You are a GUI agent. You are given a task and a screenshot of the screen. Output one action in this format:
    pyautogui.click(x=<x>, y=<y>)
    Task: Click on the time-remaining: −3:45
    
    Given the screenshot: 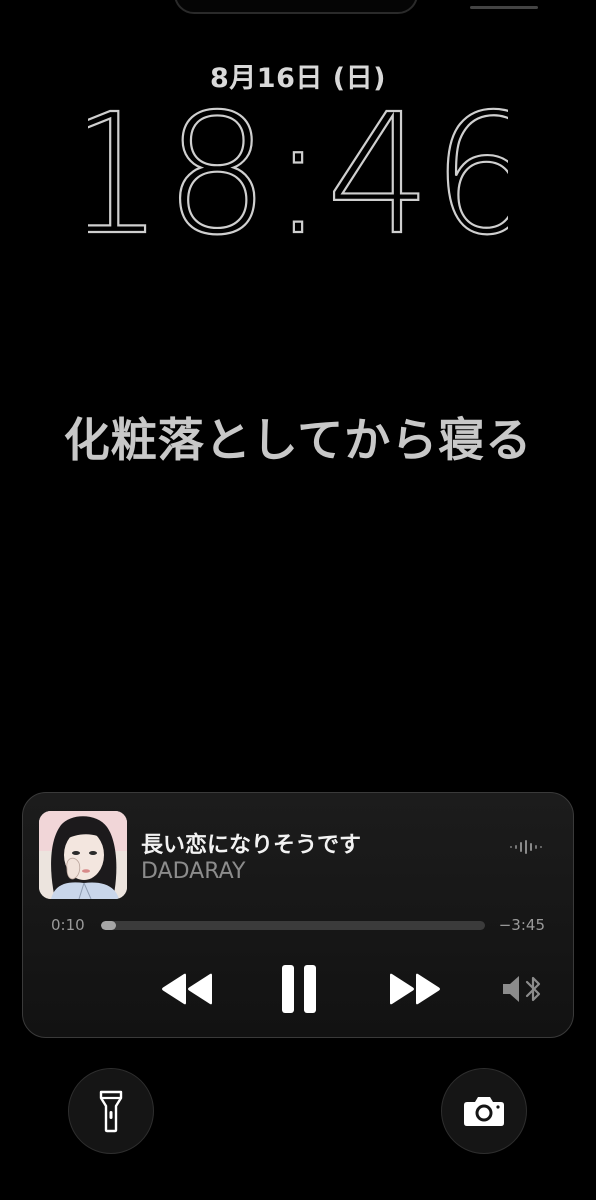 What is the action you would take?
    pyautogui.click(x=521, y=925)
    